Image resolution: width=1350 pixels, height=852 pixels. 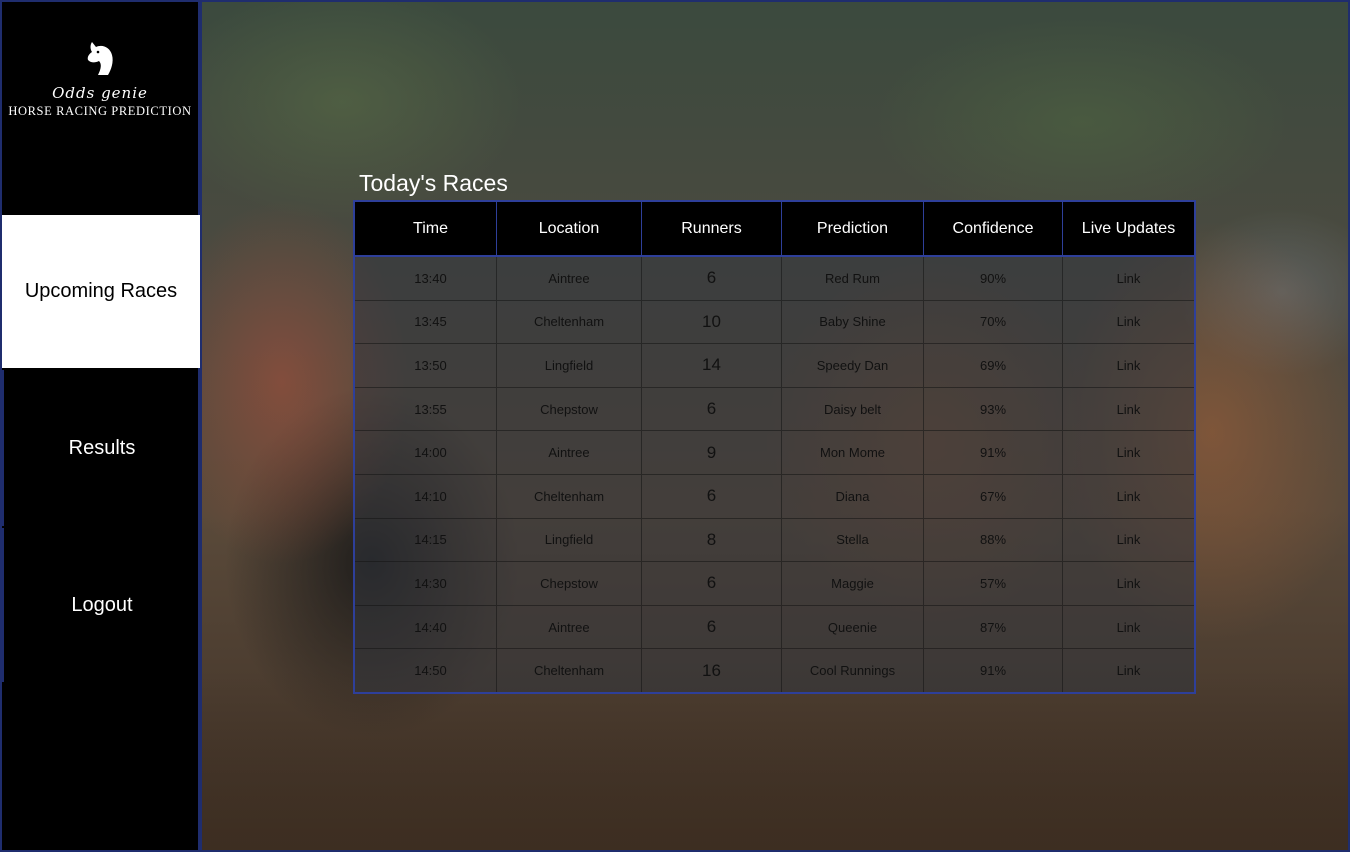 I want to click on race-confidence: 67%, so click(x=993, y=496).